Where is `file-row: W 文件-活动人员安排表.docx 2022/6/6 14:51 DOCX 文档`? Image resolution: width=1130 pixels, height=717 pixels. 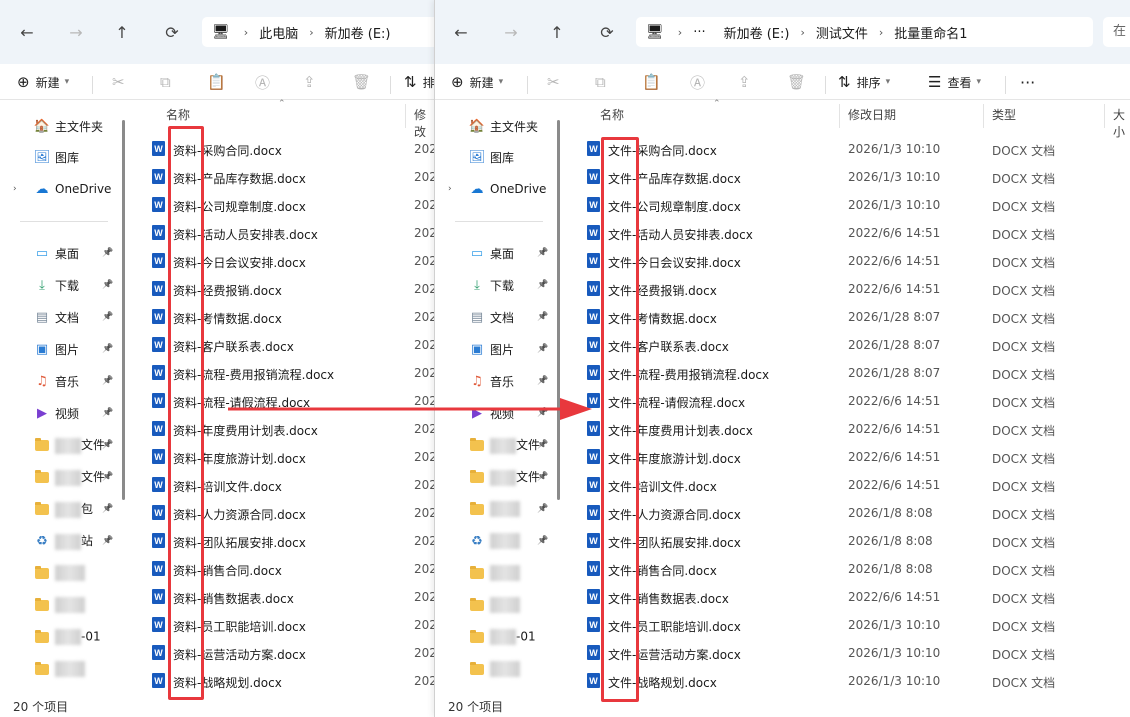 file-row: W 文件-活动人员安排表.docx 2022/6/6 14:51 DOCX 文档 is located at coordinates (848, 233).